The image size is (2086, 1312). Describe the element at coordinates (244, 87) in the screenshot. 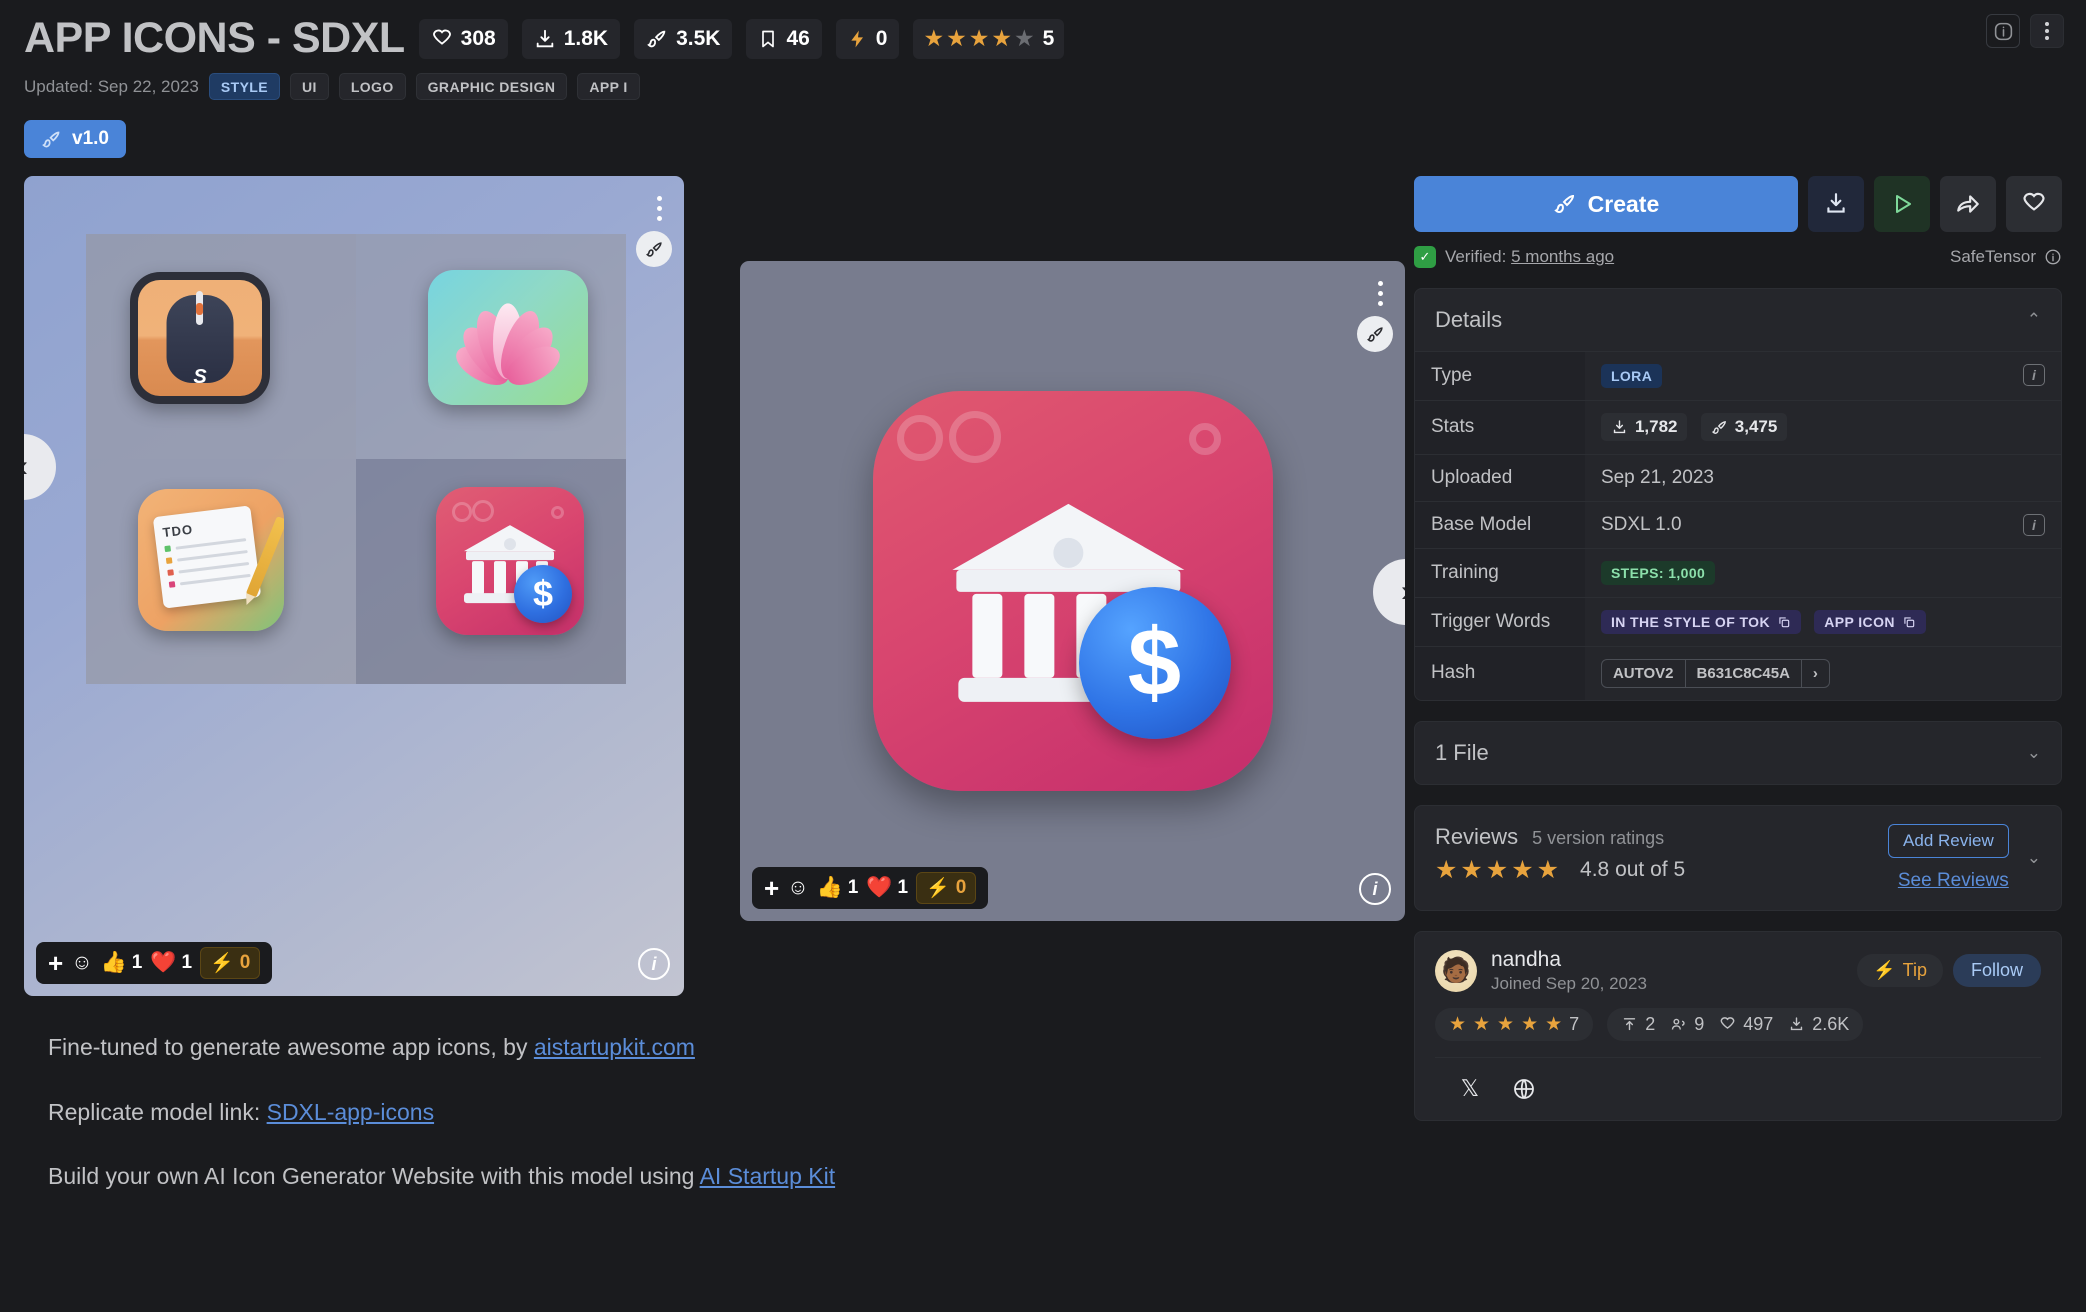

I see `tag-style: STYLE` at that location.